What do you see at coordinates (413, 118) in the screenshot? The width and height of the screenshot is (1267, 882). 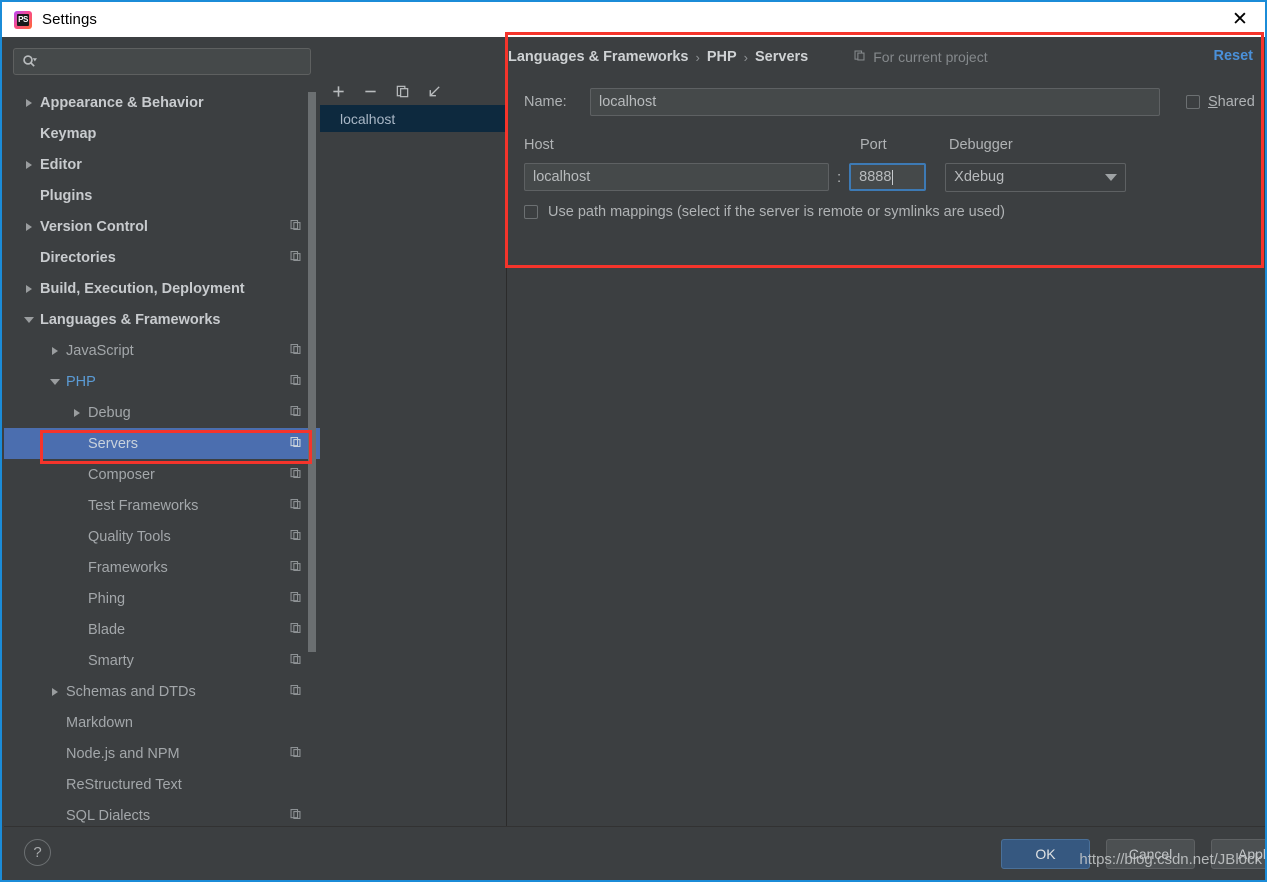 I see `server-list-item: localhost` at bounding box center [413, 118].